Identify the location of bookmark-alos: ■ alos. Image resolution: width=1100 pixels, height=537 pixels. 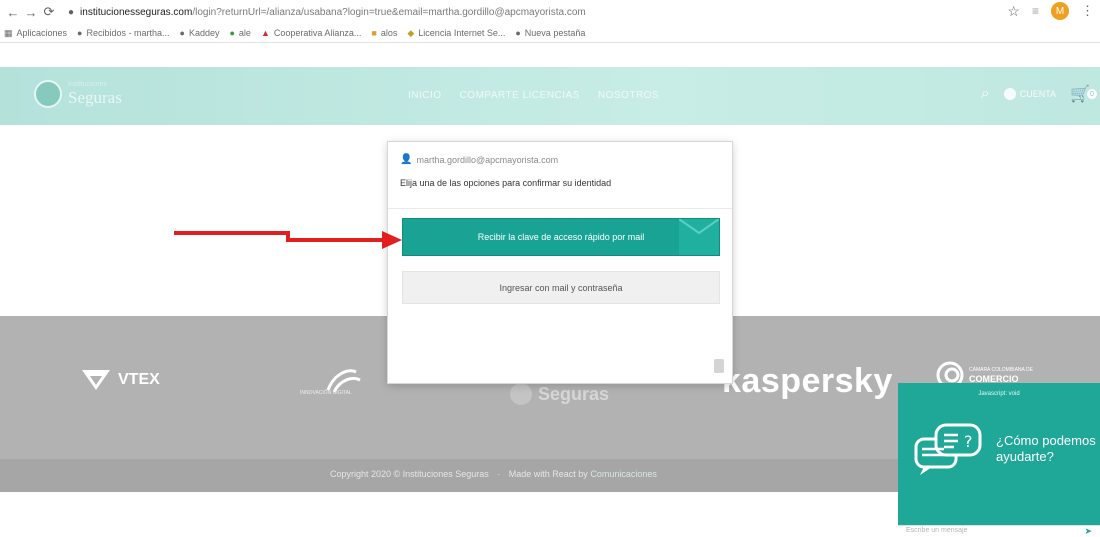
(384, 33).